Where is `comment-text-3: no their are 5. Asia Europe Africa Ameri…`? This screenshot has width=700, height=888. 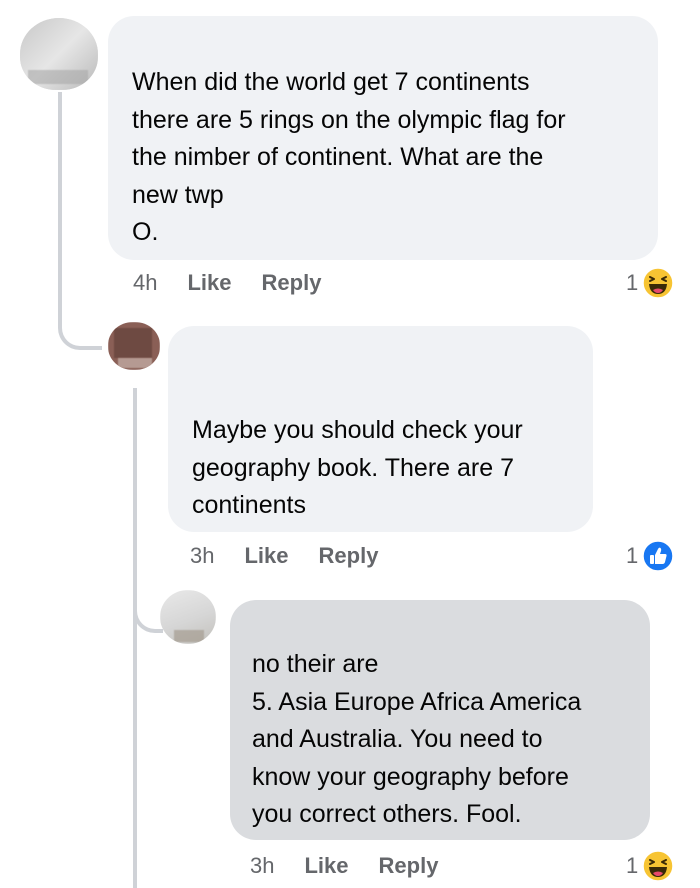 comment-text-3: no their are 5. Asia Europe Africa Ameri… is located at coordinates (417, 739).